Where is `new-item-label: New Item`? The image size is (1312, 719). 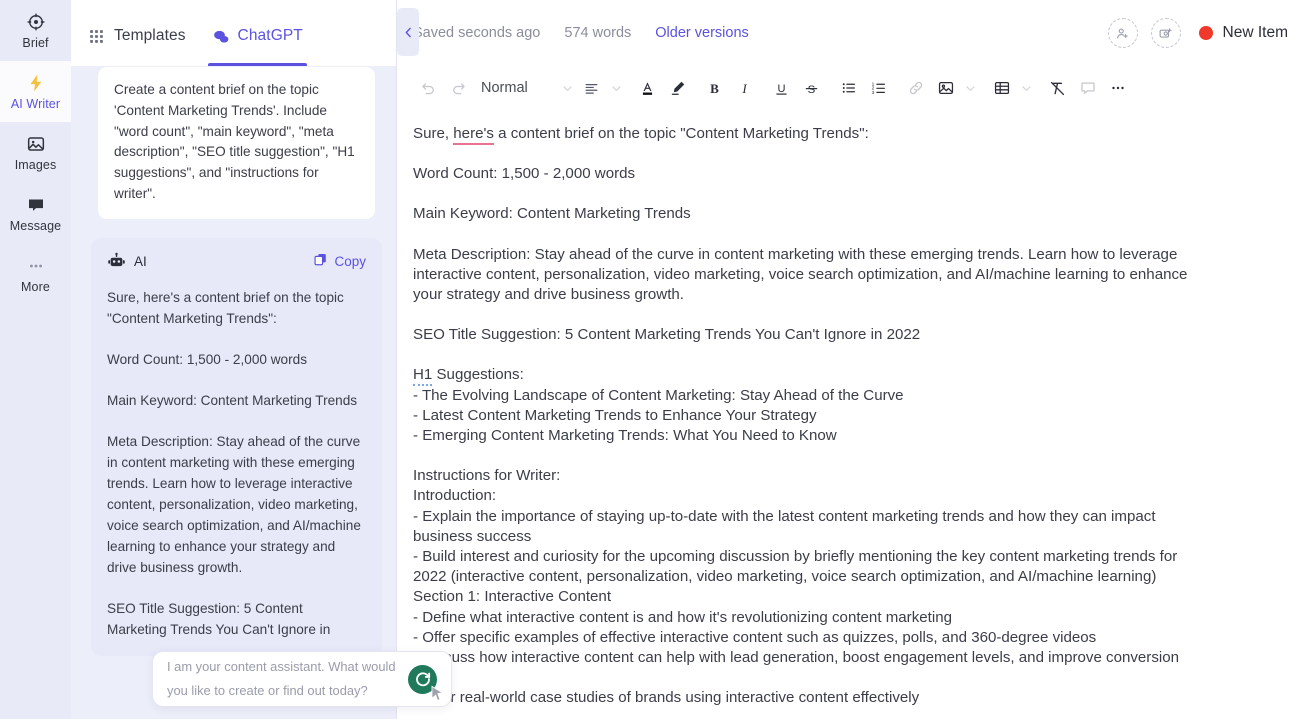 new-item-label: New Item is located at coordinates (1255, 32).